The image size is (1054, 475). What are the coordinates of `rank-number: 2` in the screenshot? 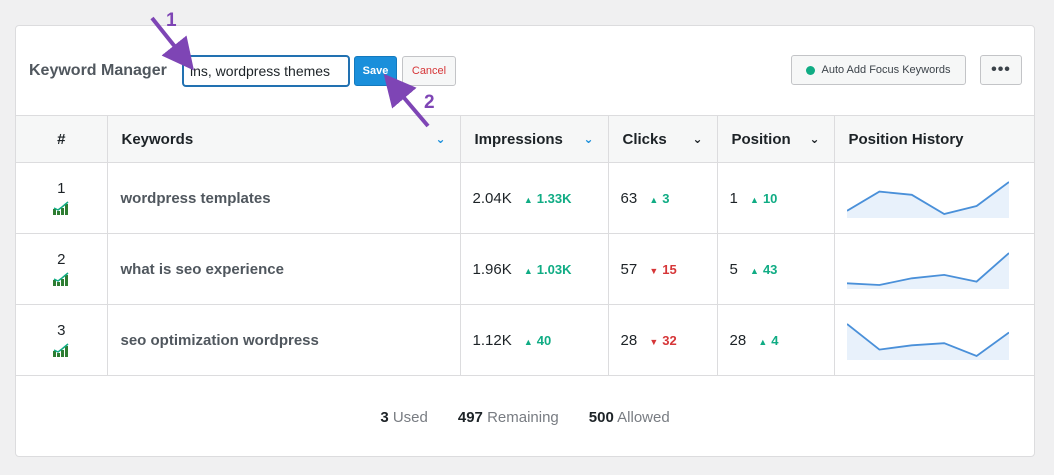 It's located at (61, 259).